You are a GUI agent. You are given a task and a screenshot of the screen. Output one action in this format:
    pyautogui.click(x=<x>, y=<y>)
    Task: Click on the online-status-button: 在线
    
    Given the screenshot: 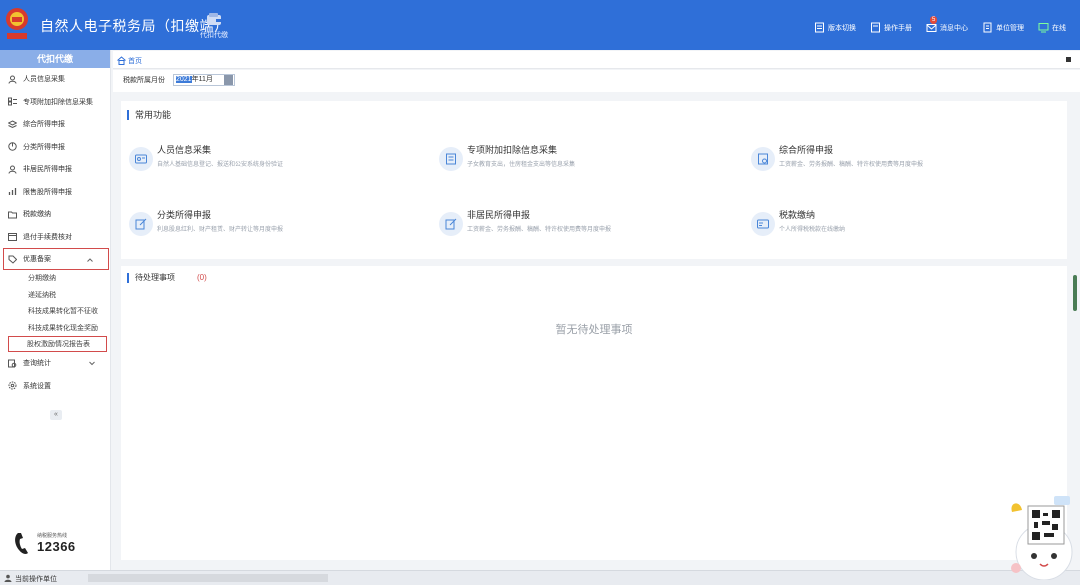 What is the action you would take?
    pyautogui.click(x=1052, y=27)
    